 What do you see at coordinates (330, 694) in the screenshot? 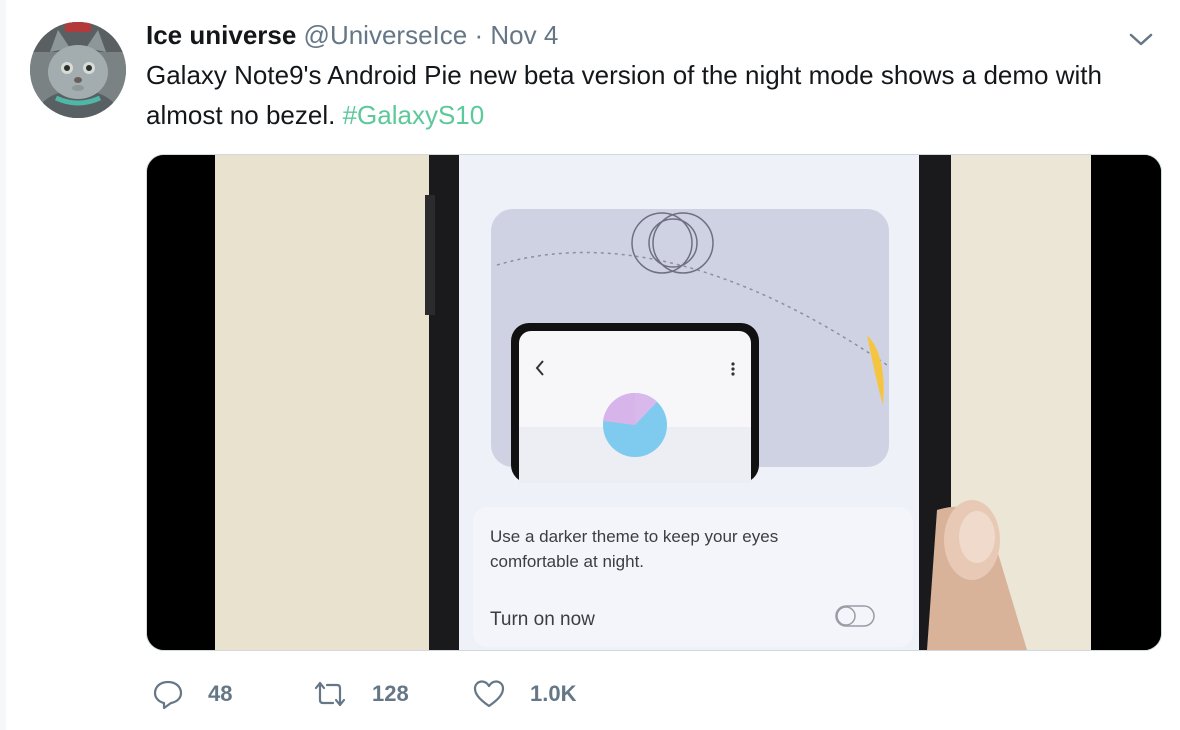
I see `retweet-icon` at bounding box center [330, 694].